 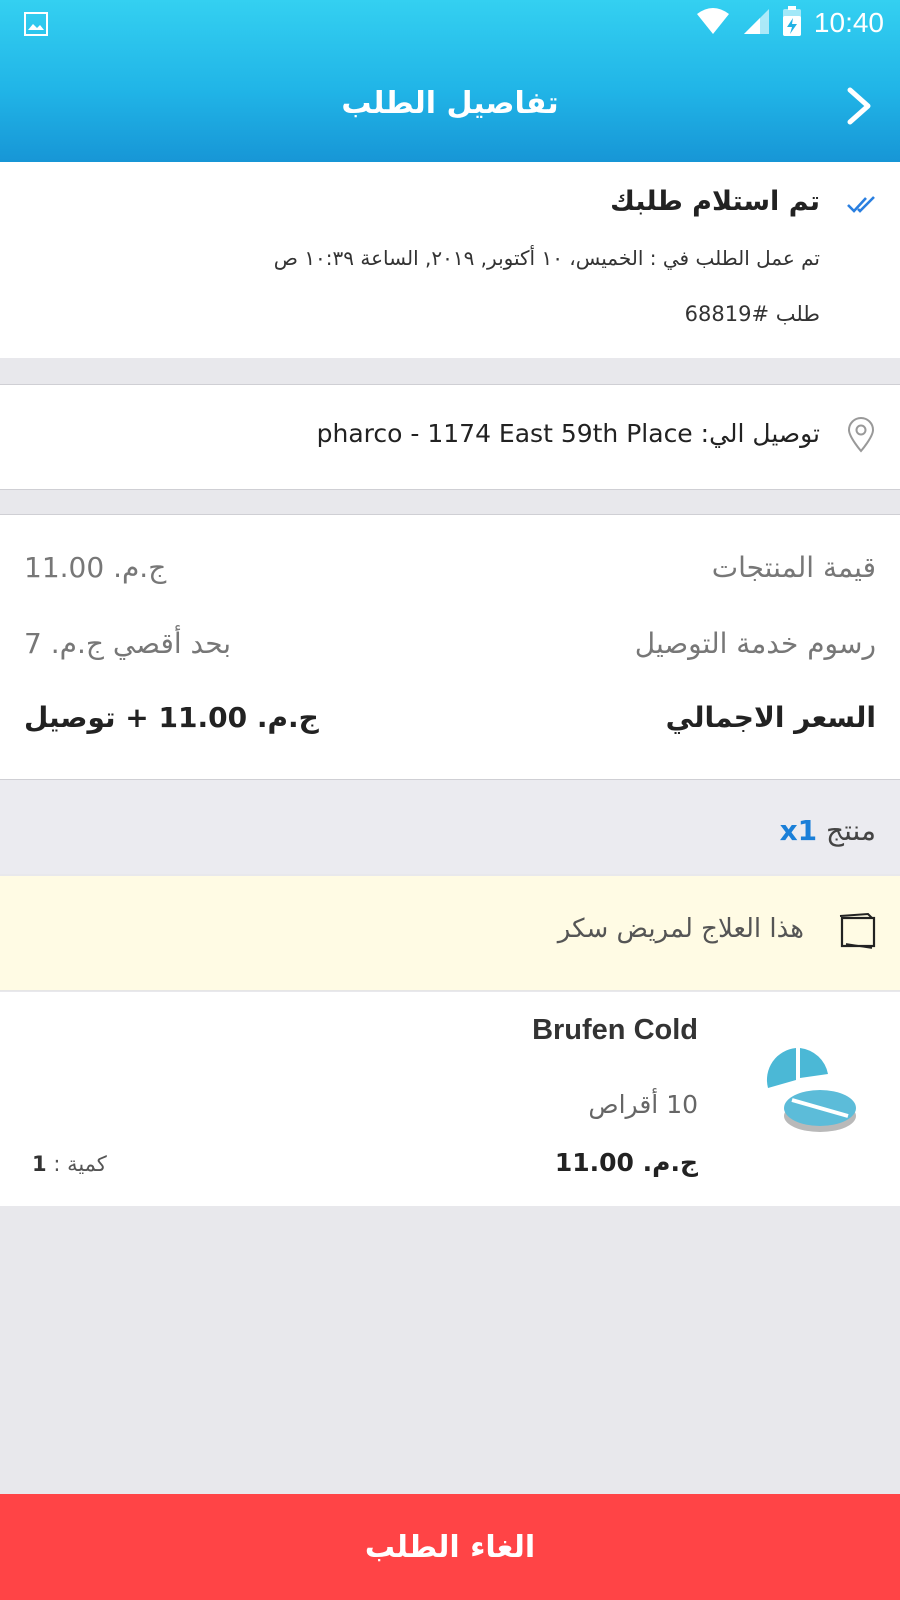 What do you see at coordinates (450, 933) in the screenshot?
I see `order-note: هذا العلاج لمريض سكر` at bounding box center [450, 933].